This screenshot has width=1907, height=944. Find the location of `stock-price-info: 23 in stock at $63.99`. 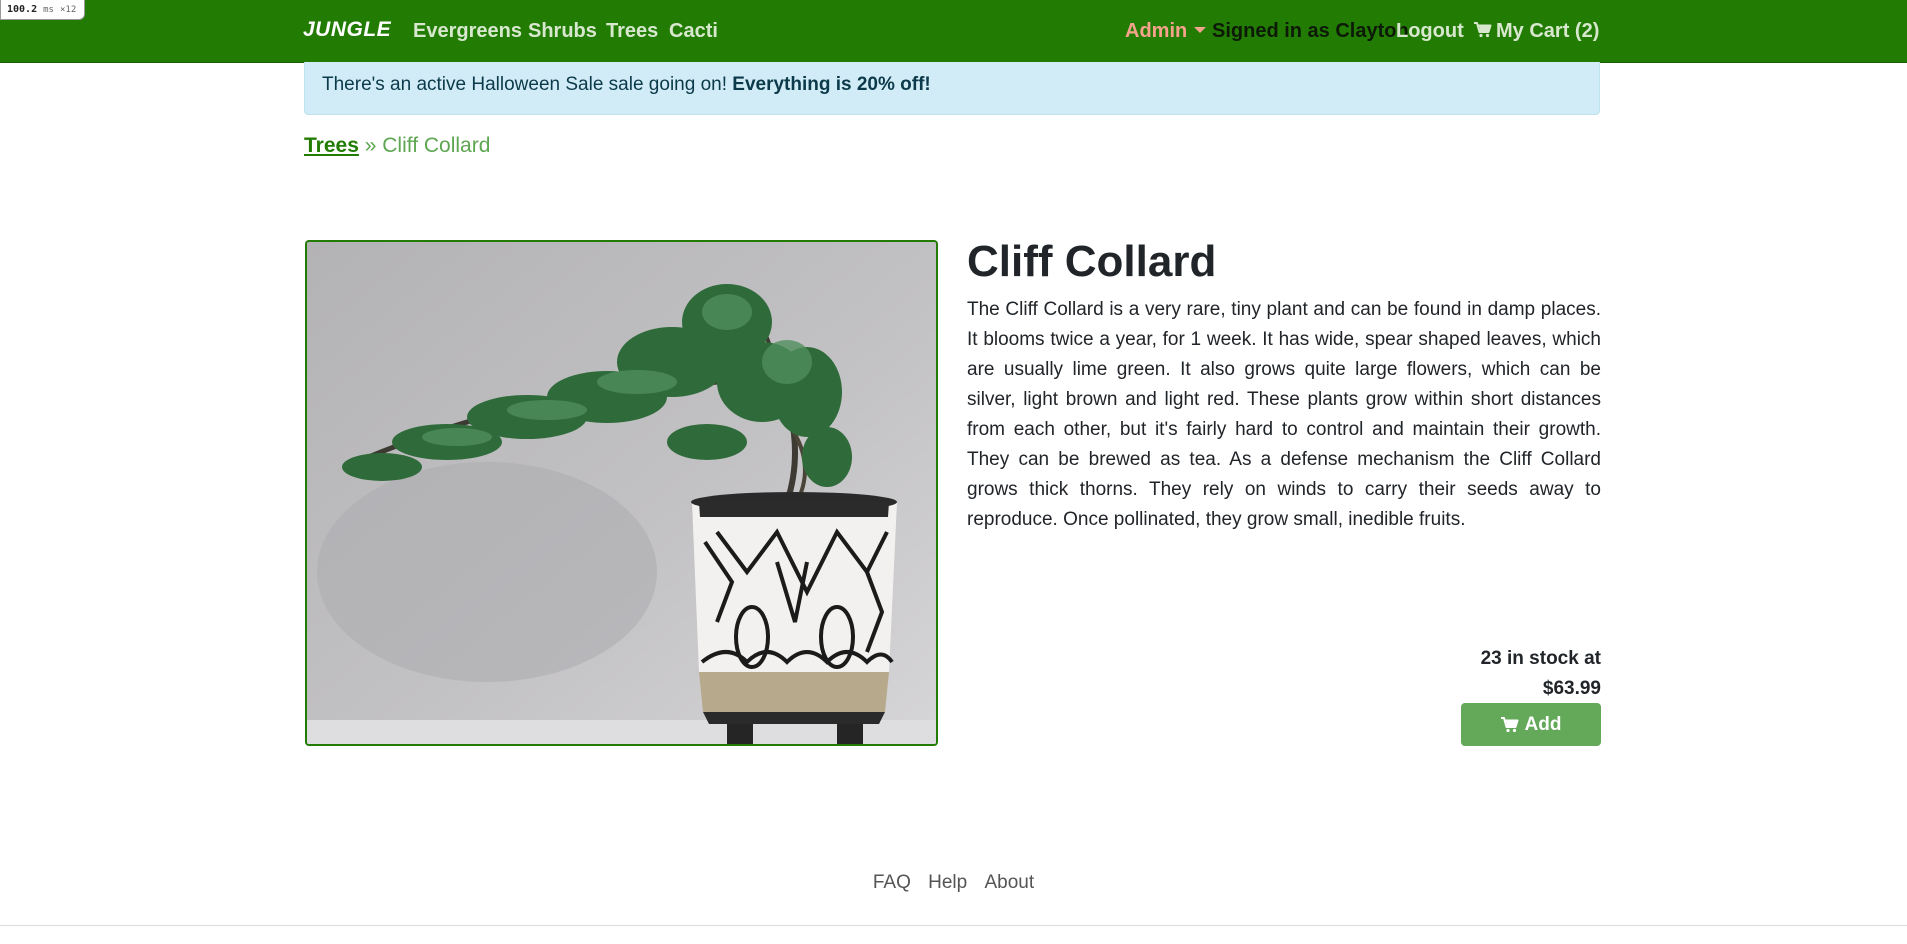

stock-price-info: 23 in stock at $63.99 is located at coordinates (1450, 674).